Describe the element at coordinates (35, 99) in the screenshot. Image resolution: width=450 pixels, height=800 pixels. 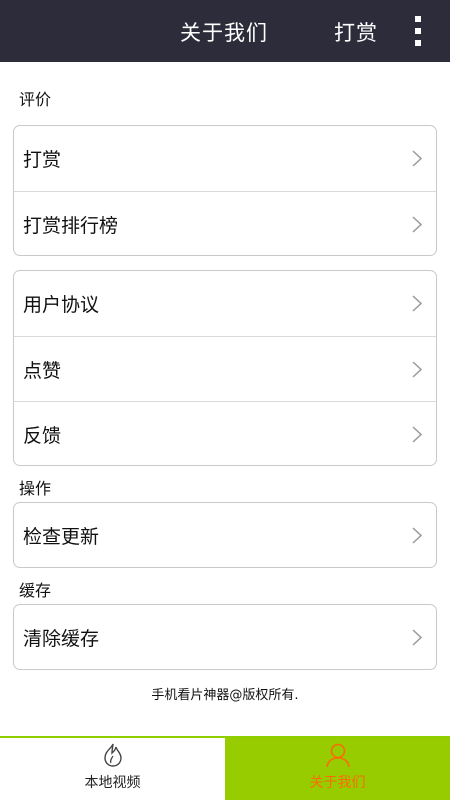
I see `section-label-rating: 评价` at that location.